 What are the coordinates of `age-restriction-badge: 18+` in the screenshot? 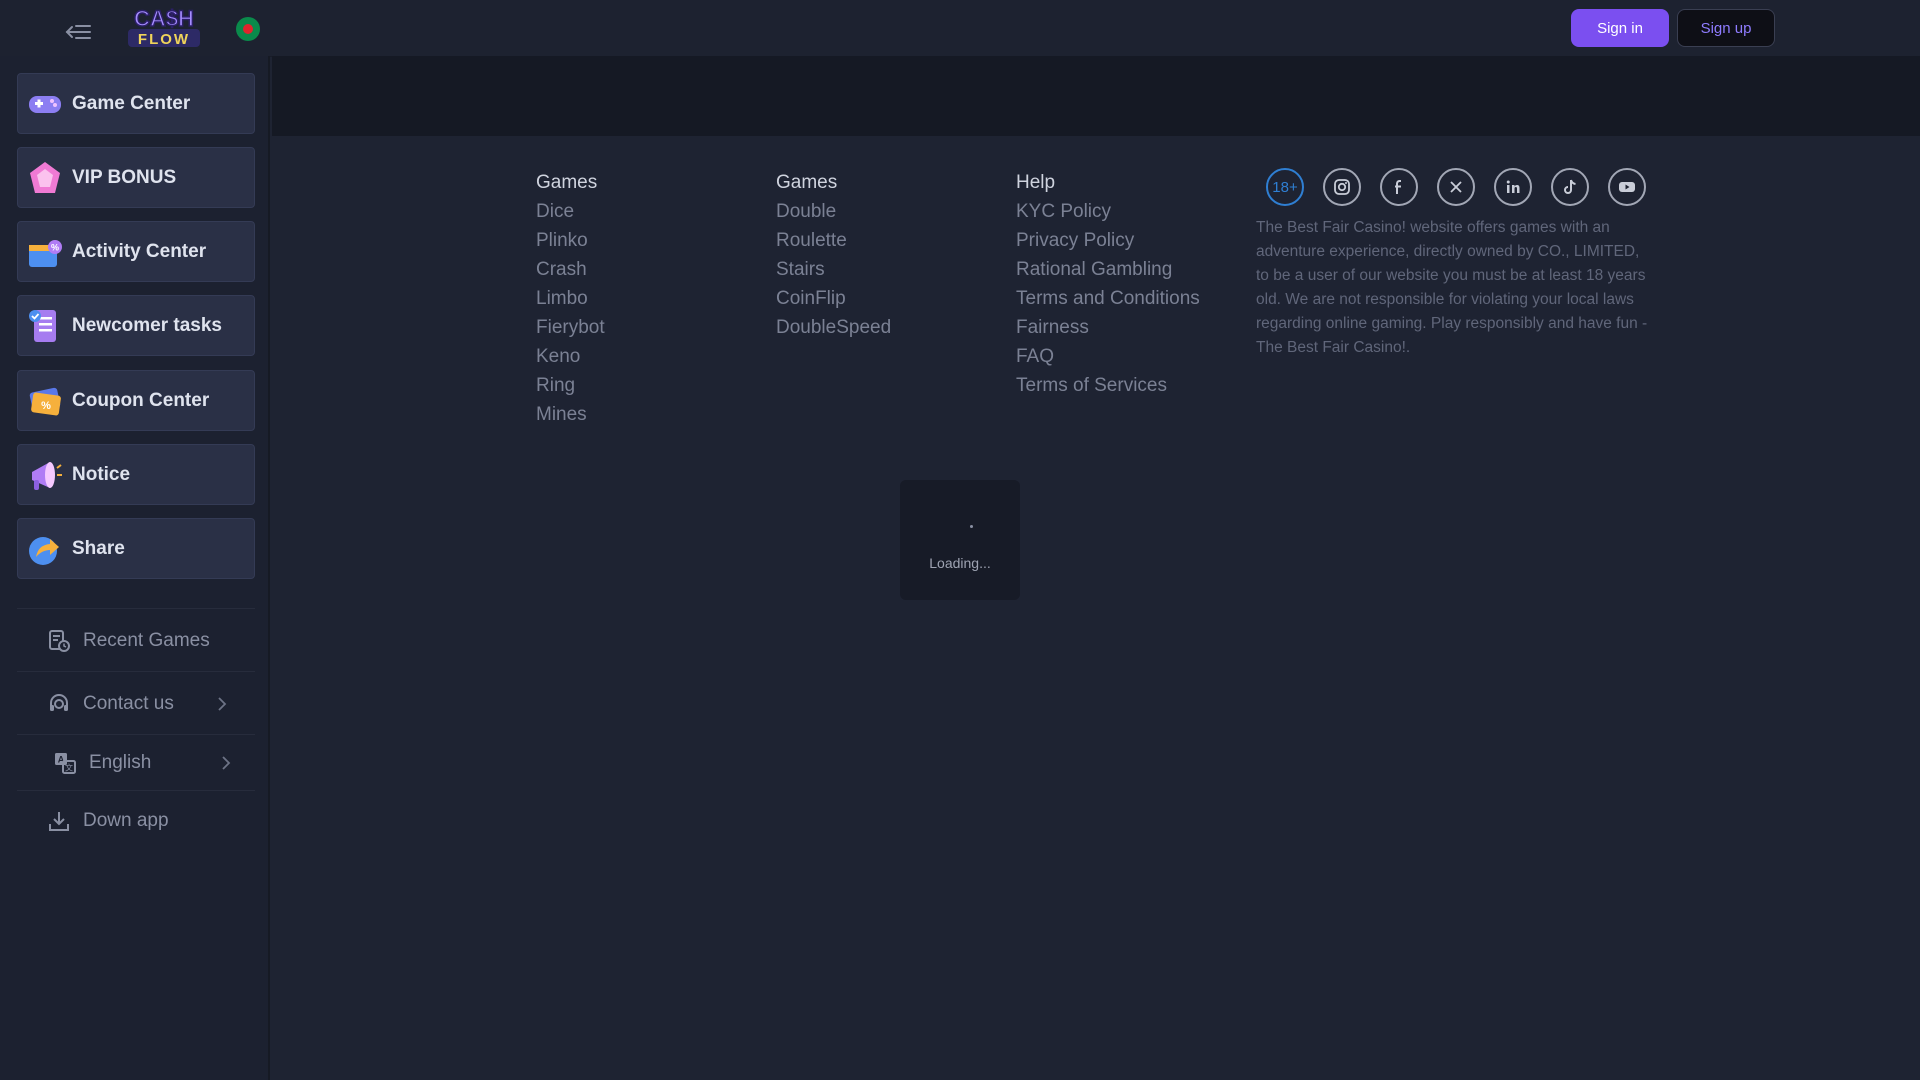 It's located at (1285, 187).